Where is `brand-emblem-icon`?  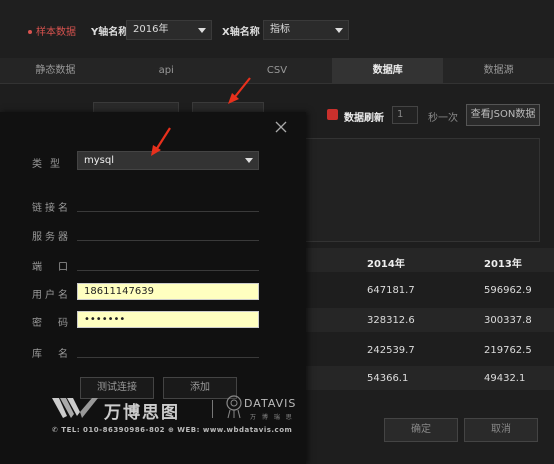 brand-emblem-icon is located at coordinates (234, 407).